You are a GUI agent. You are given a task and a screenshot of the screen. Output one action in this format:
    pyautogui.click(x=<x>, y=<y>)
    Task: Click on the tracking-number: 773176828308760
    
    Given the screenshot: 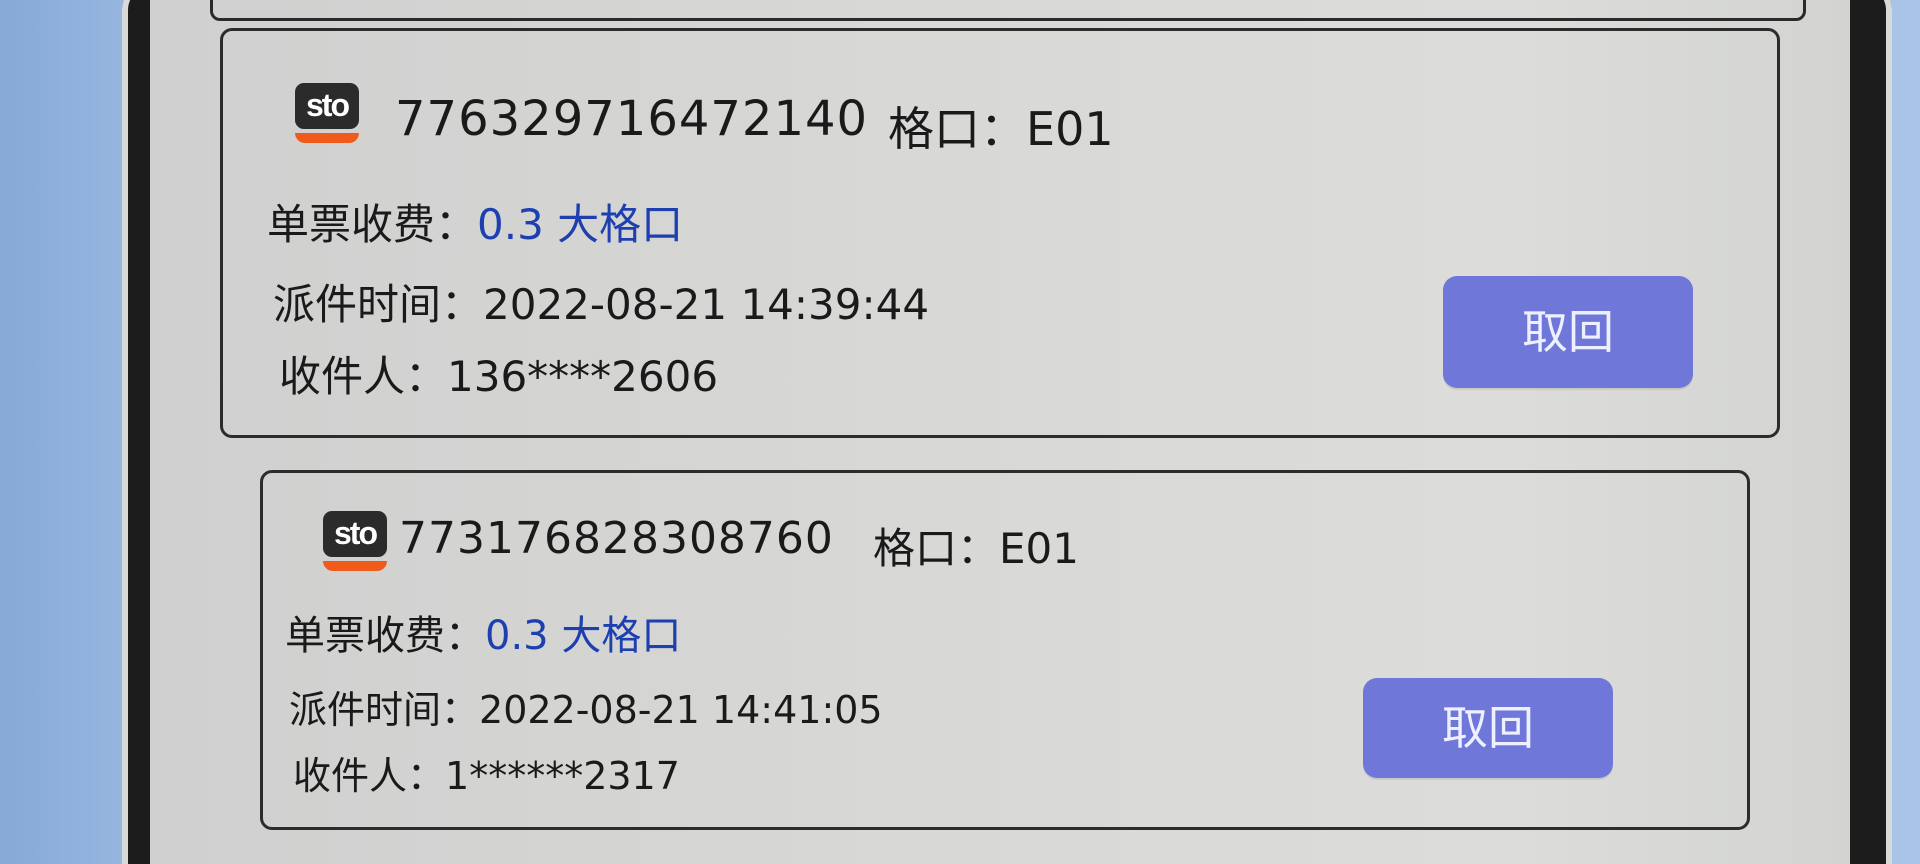 What is the action you would take?
    pyautogui.click(x=616, y=538)
    